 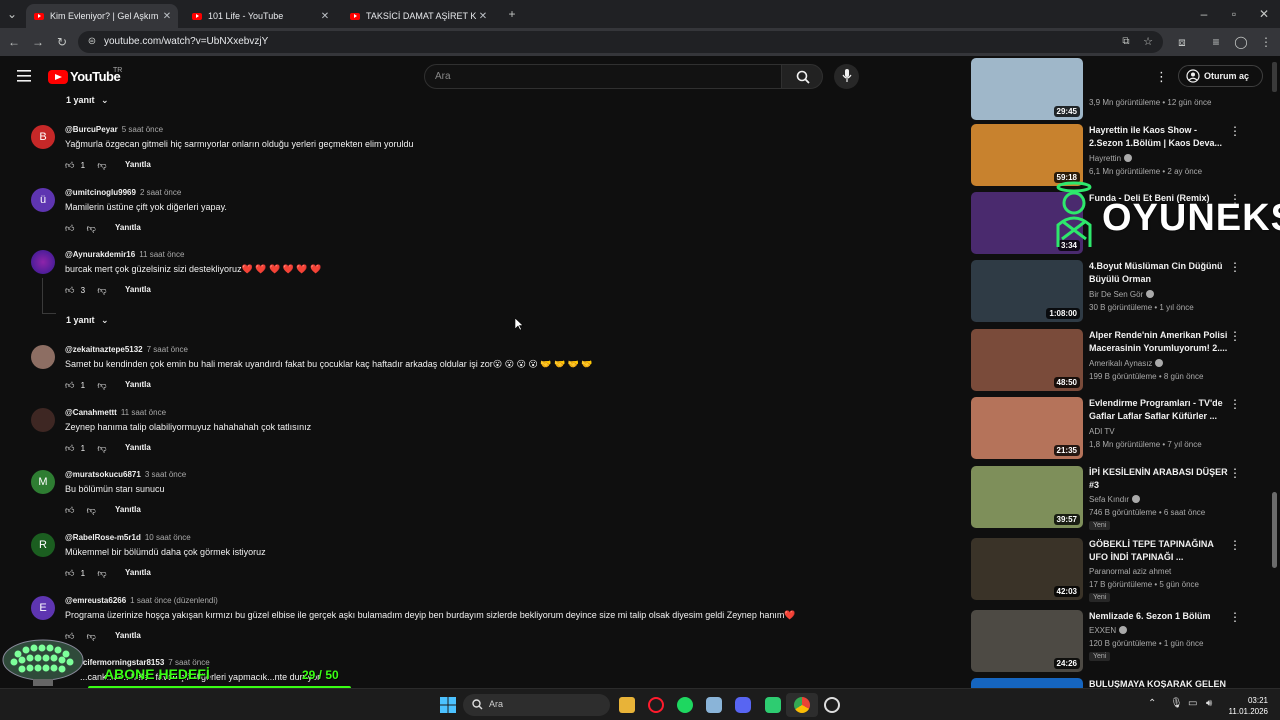 What do you see at coordinates (1241, 42) in the screenshot?
I see `profile-icon: ◯` at bounding box center [1241, 42].